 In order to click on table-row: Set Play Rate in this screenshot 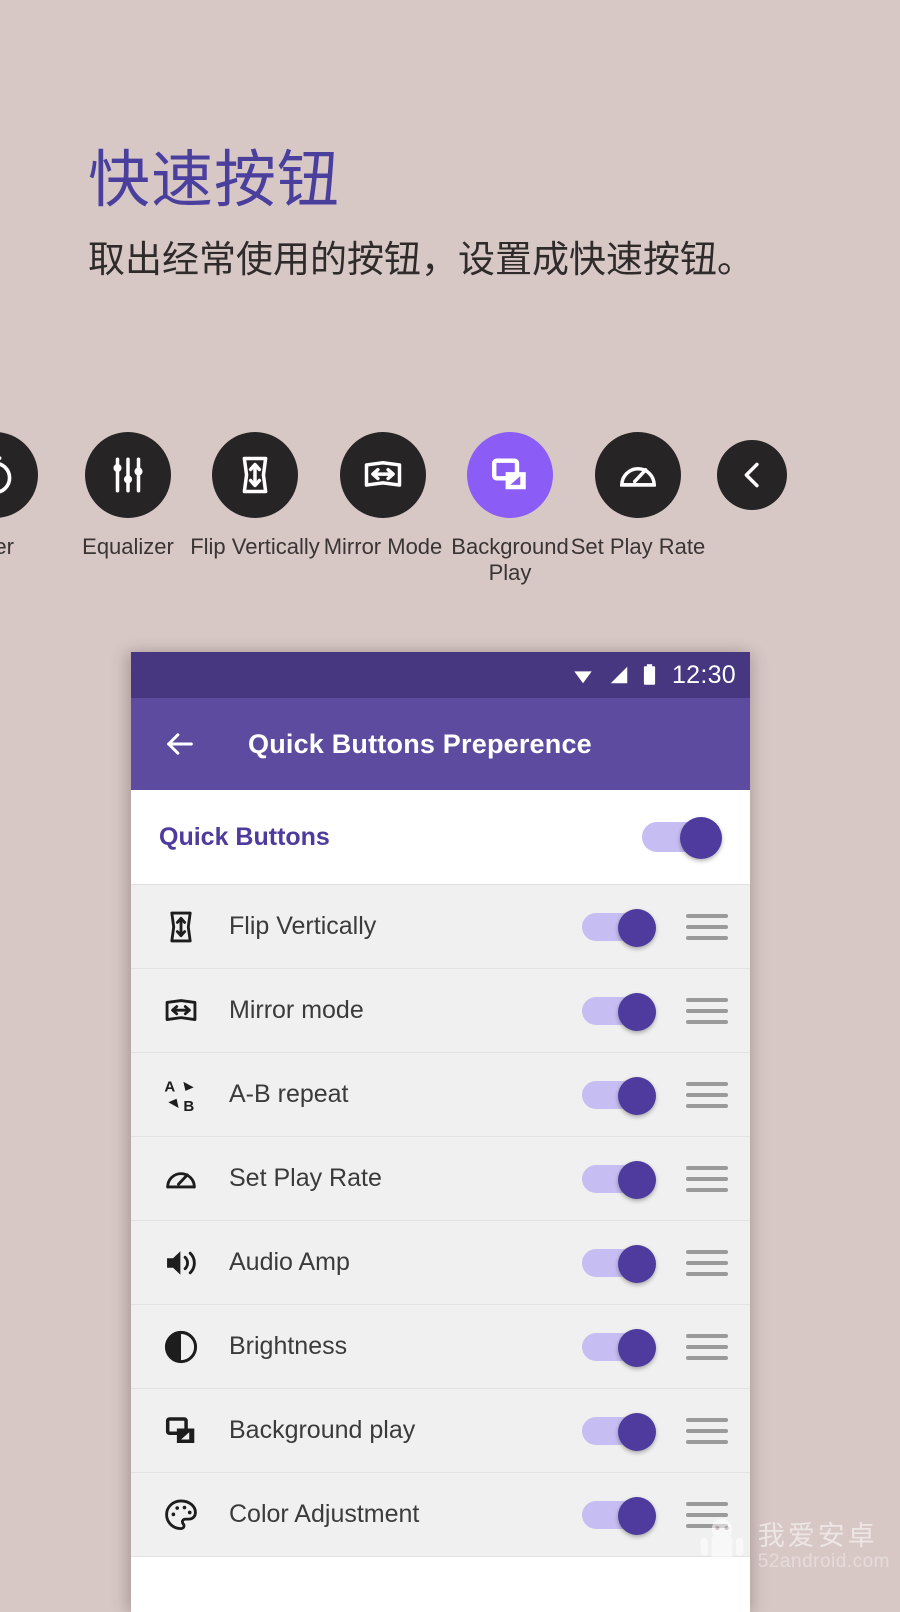, I will do `click(440, 1179)`.